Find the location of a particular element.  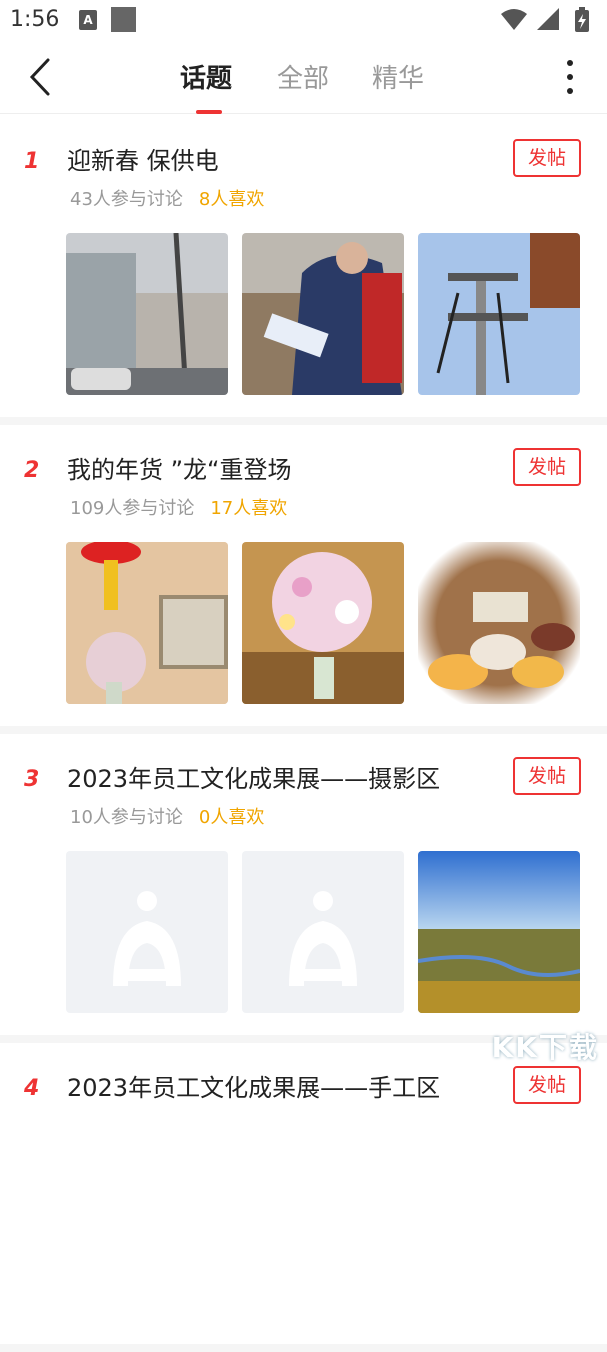

watermark: KK下载 is located at coordinates (545, 1046).